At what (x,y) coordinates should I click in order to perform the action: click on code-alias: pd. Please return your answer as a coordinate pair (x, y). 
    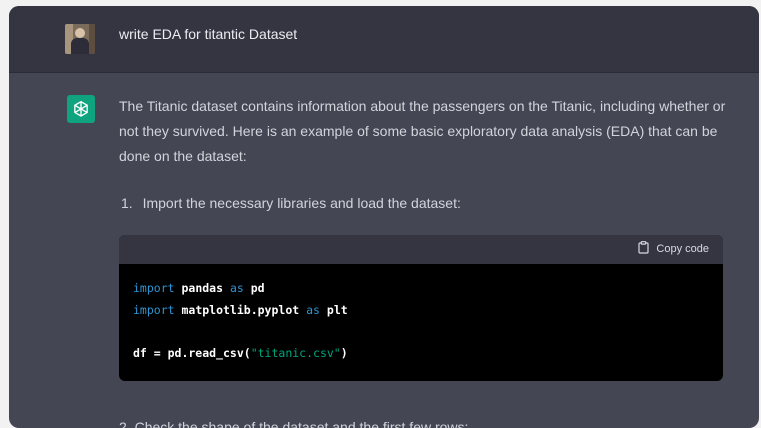
    Looking at the image, I should click on (254, 288).